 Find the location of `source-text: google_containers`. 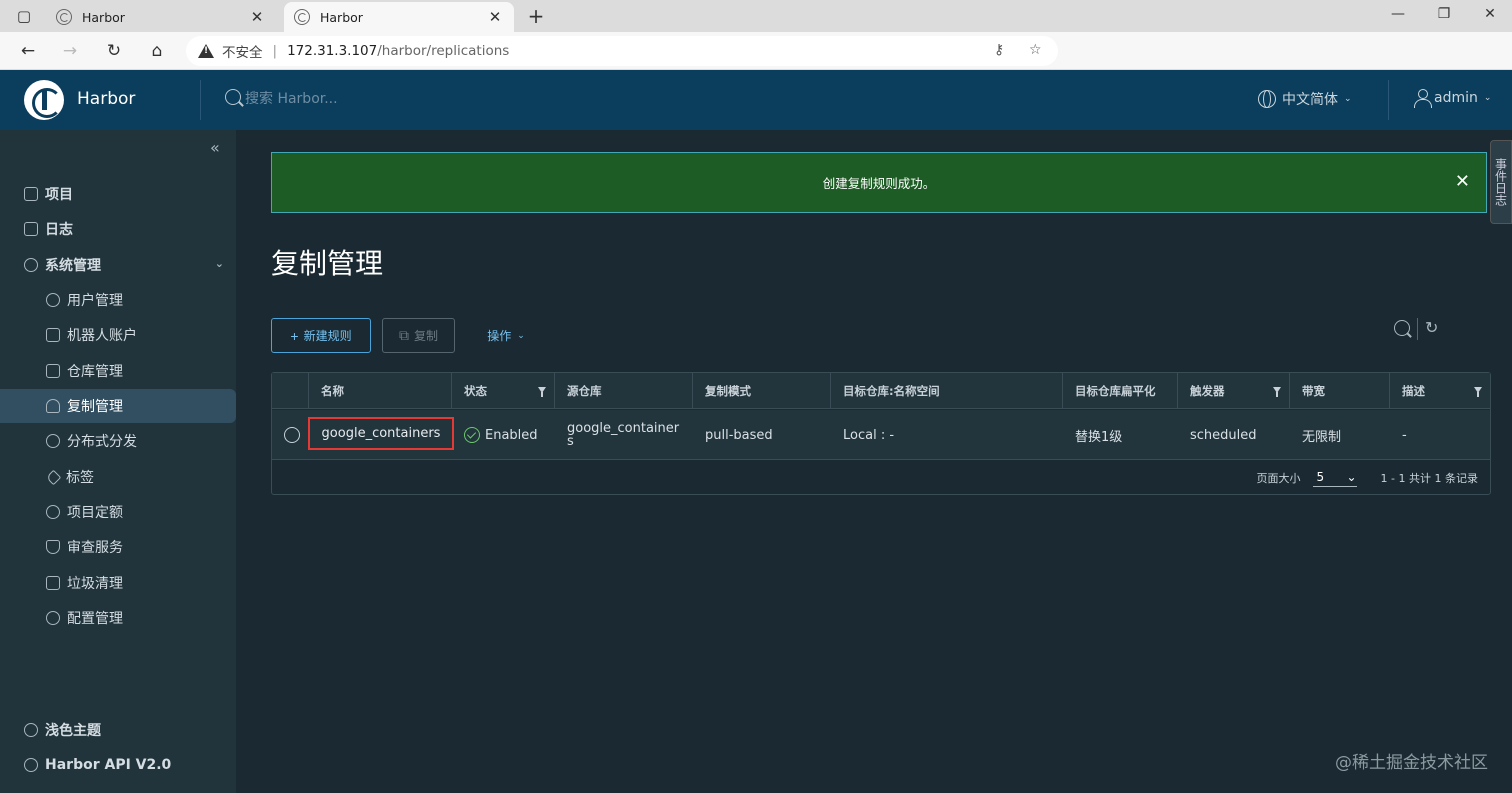

source-text: google_containers is located at coordinates (623, 435).